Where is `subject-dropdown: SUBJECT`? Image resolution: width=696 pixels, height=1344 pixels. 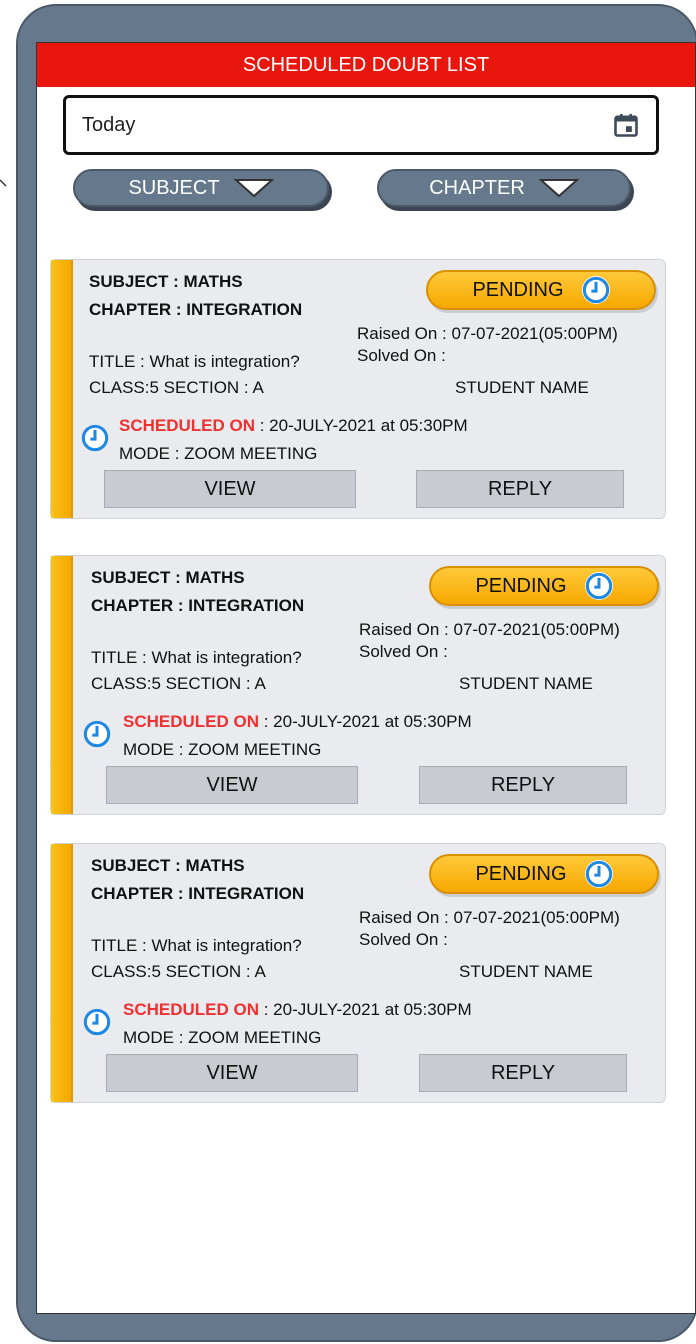
subject-dropdown: SUBJECT is located at coordinates (201, 188).